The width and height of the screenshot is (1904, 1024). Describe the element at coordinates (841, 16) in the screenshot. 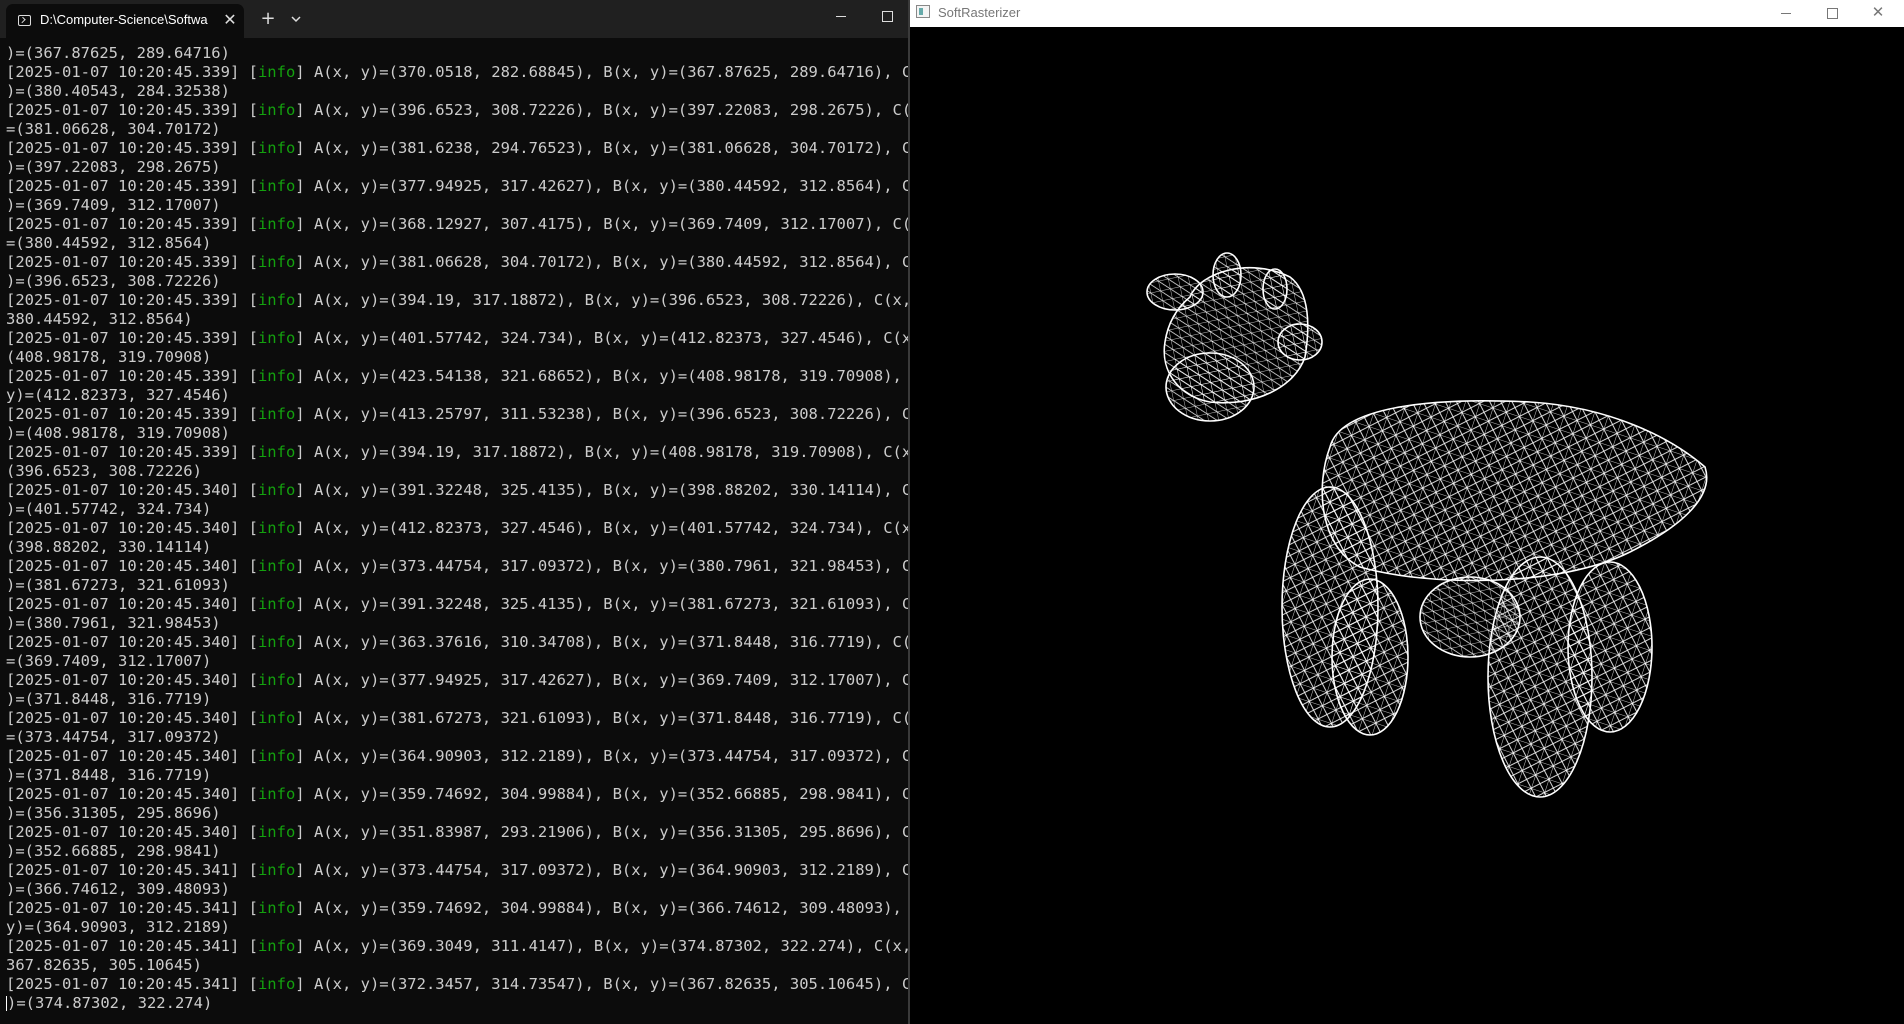

I see `terminal-minimize-button` at that location.